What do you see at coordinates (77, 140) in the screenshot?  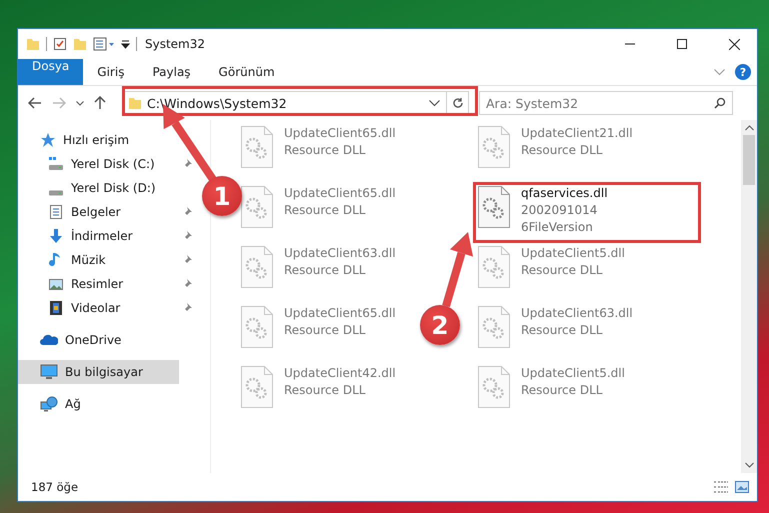 I see `nav-item: Hızlı erişim` at bounding box center [77, 140].